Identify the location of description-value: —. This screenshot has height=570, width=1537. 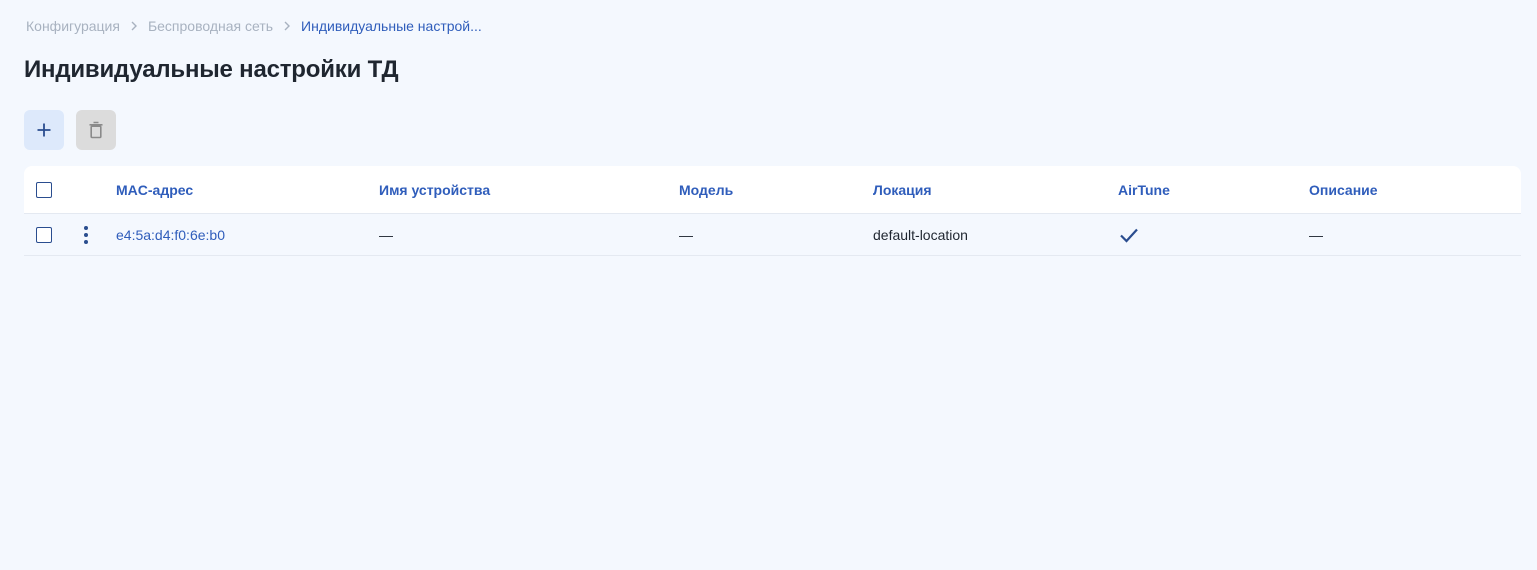
(1316, 234).